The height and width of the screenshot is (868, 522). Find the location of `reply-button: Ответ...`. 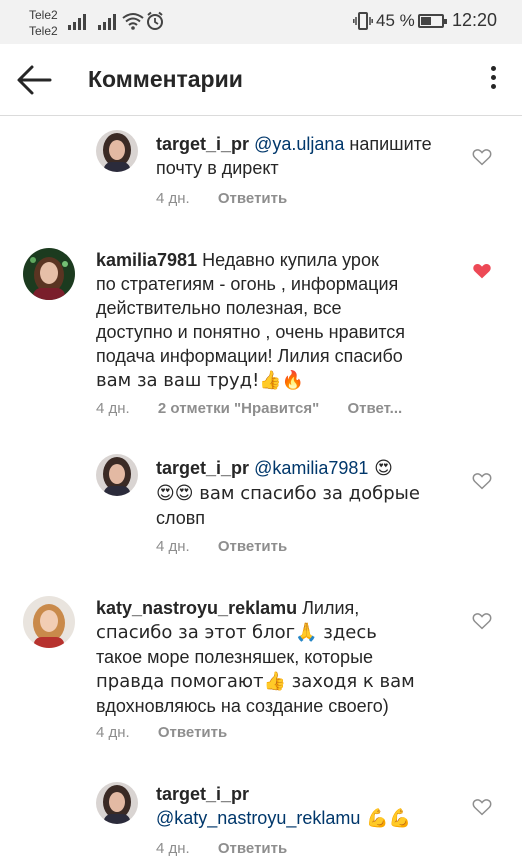

reply-button: Ответ... is located at coordinates (374, 408).